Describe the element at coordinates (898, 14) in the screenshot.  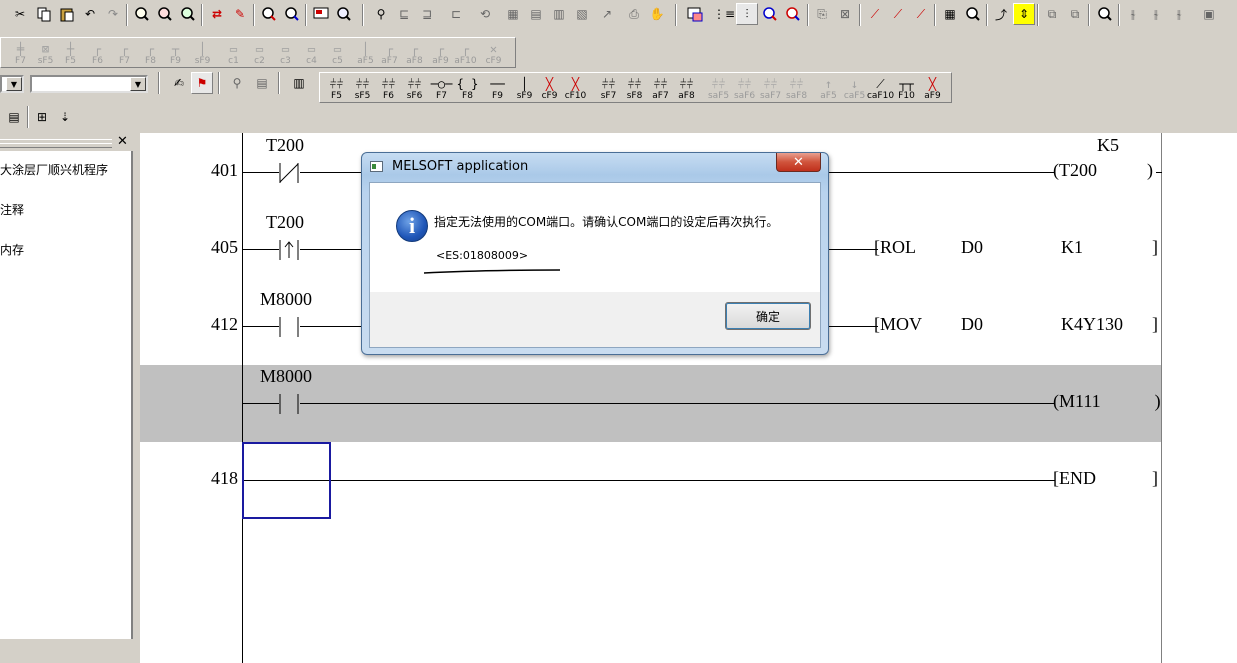
I see `convert-all-icon: ⟋` at that location.